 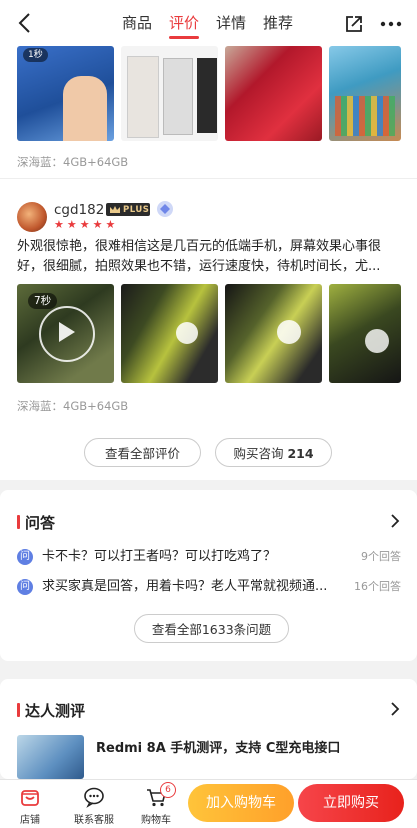 What do you see at coordinates (32, 217) in the screenshot?
I see `avatar` at bounding box center [32, 217].